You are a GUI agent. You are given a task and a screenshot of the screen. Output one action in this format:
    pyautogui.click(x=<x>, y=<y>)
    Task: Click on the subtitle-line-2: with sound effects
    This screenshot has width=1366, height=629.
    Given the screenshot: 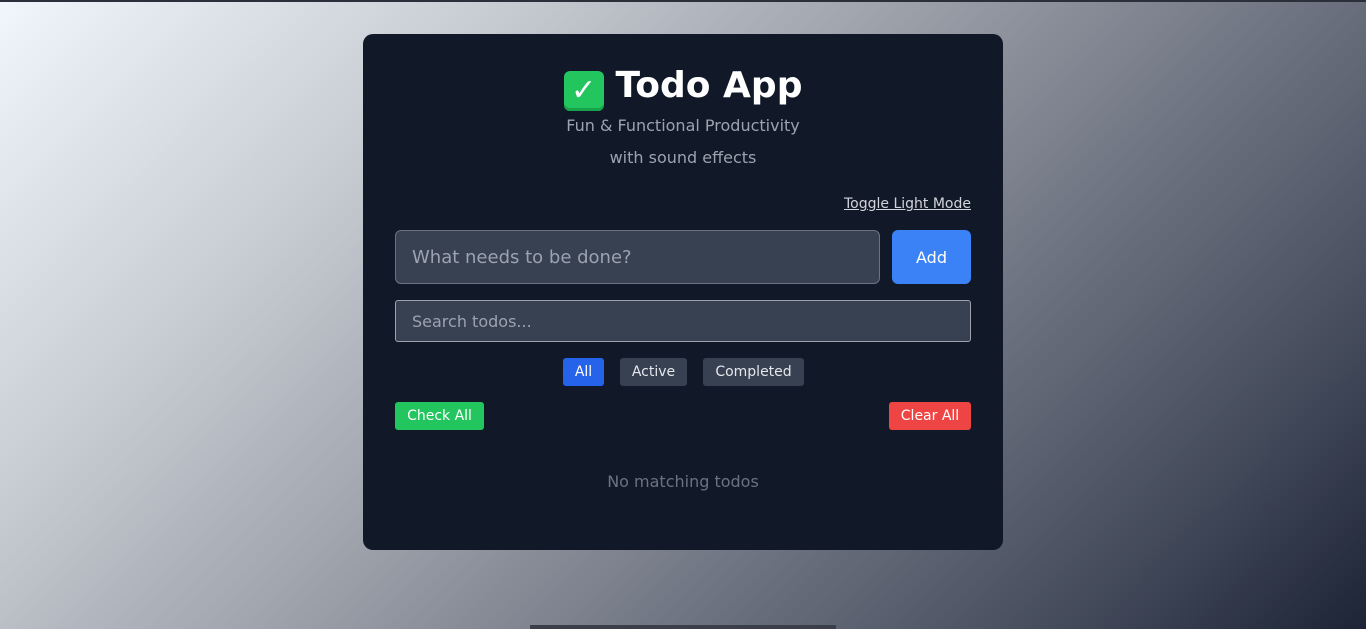 What is the action you would take?
    pyautogui.click(x=683, y=157)
    